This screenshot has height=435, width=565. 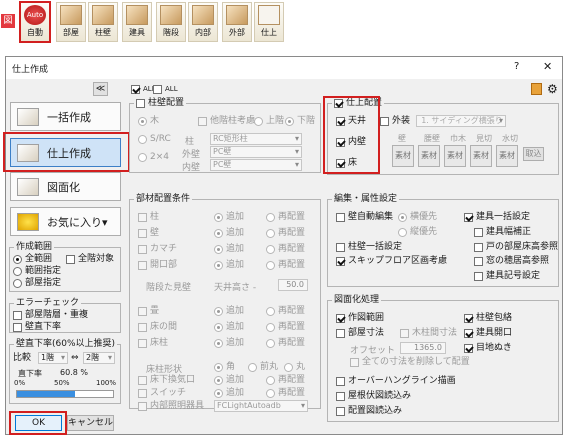 What do you see at coordinates (300, 121) in the screenshot?
I see `down-floor-radio: 下階` at bounding box center [300, 121].